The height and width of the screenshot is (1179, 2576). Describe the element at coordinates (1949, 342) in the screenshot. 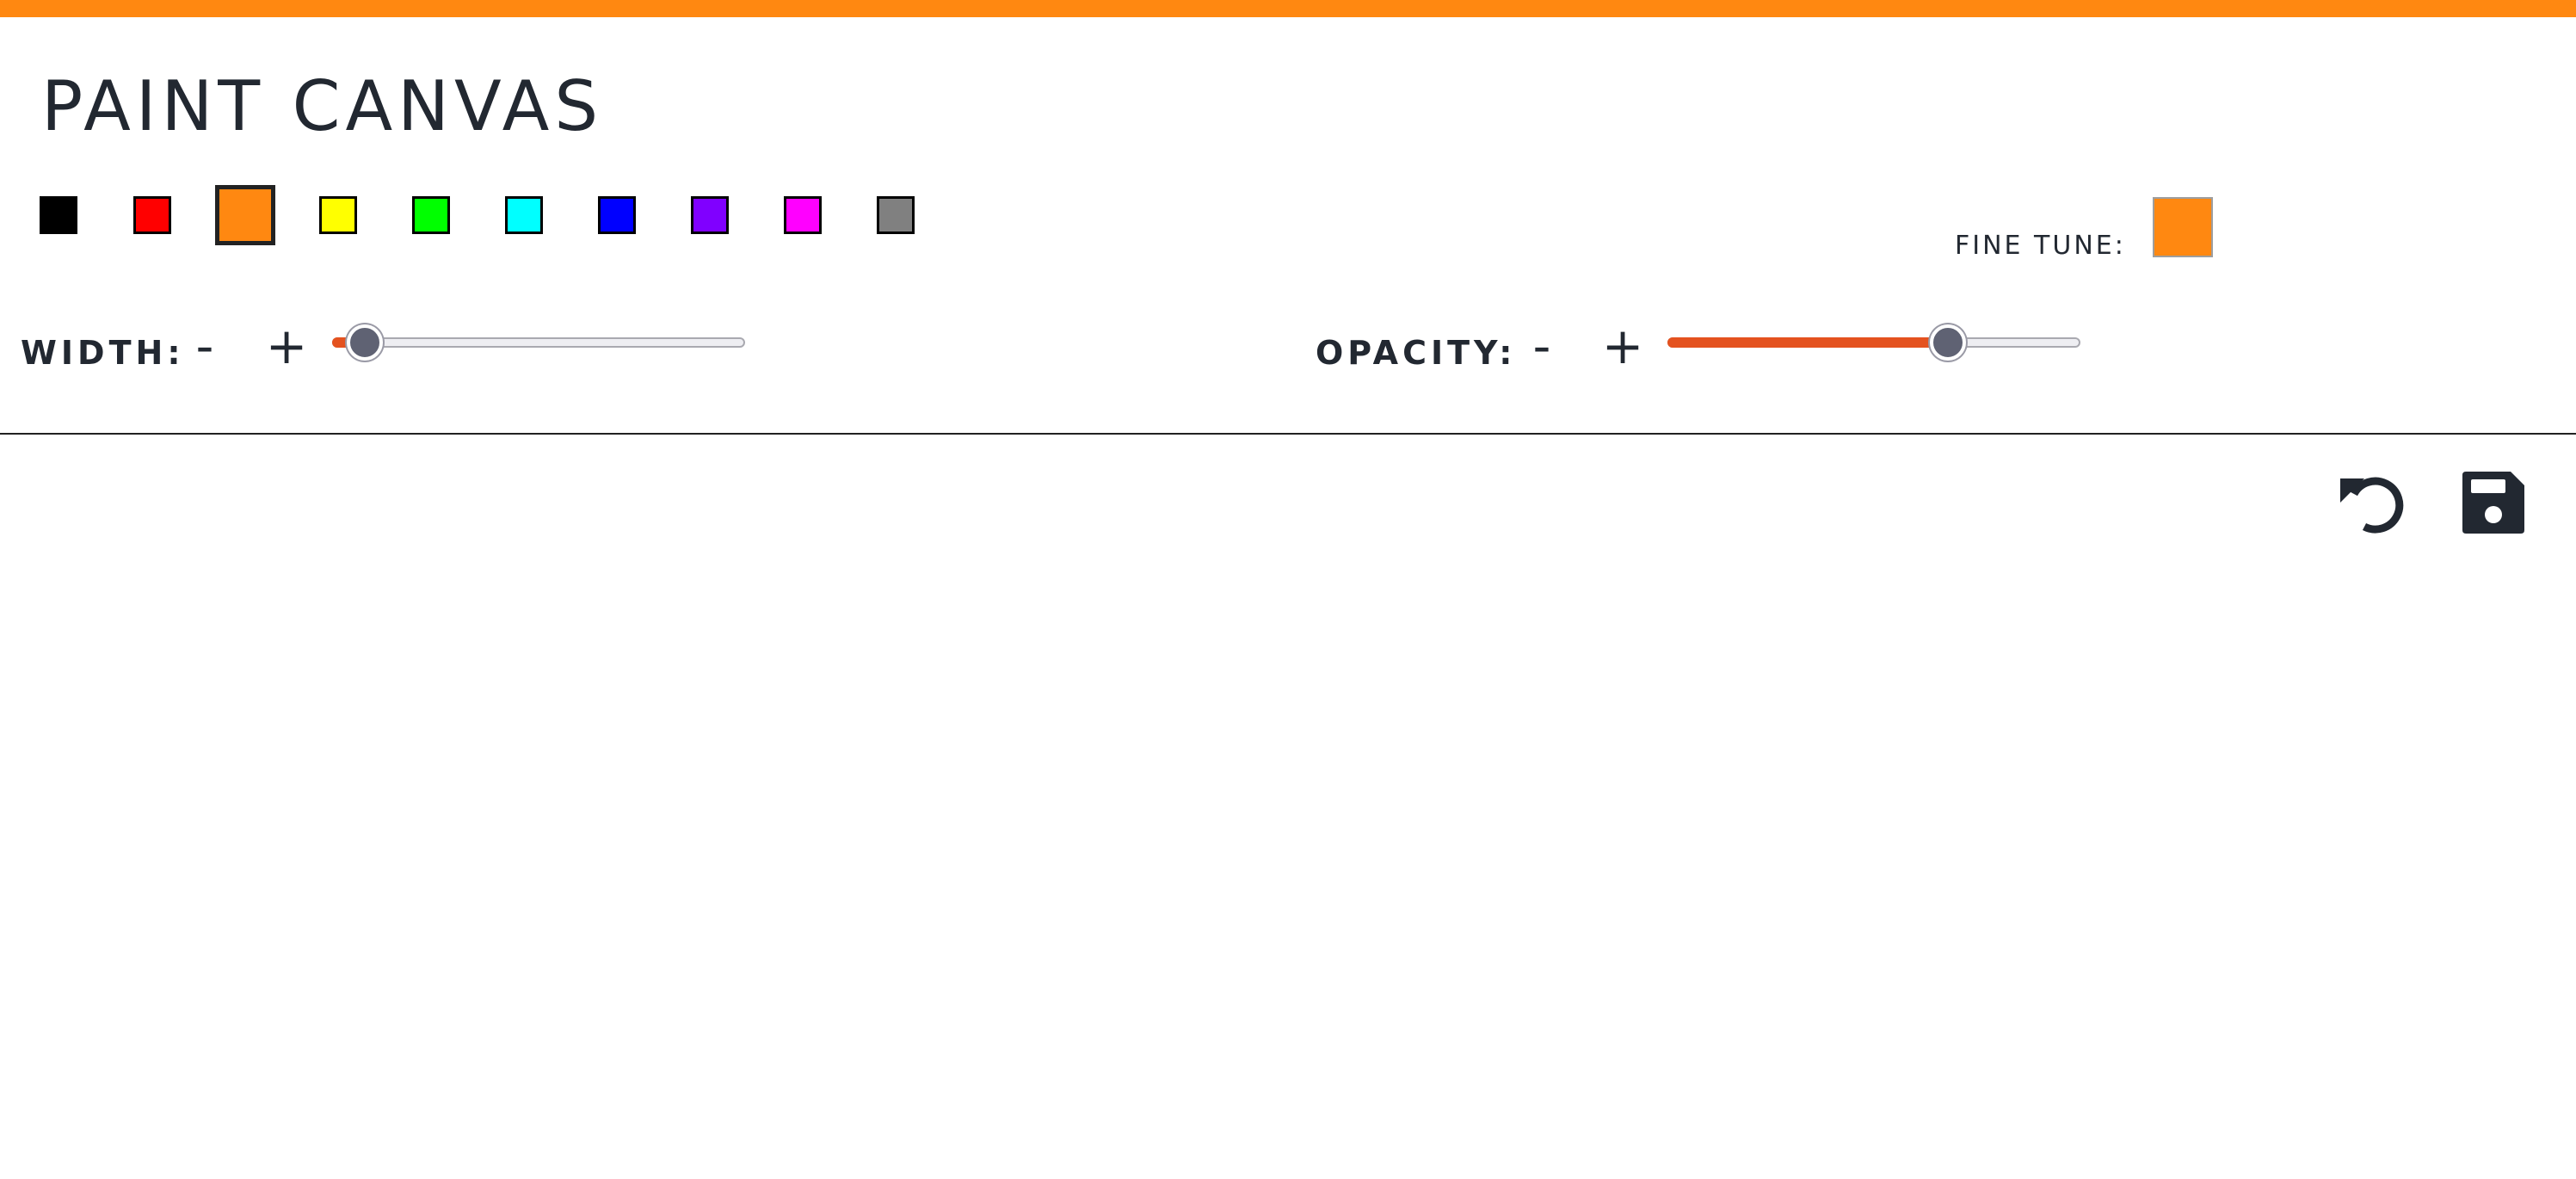

I see `opacity-slider-thumb` at that location.